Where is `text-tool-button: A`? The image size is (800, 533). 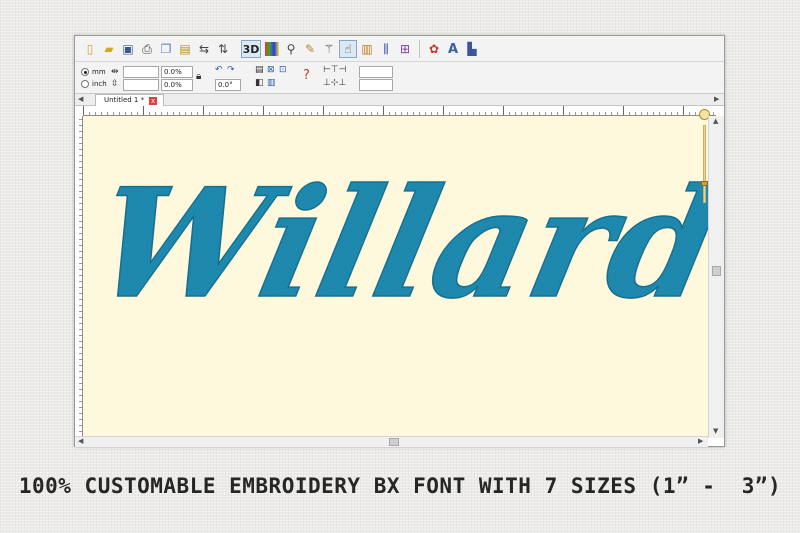
text-tool-button: A is located at coordinates (453, 49).